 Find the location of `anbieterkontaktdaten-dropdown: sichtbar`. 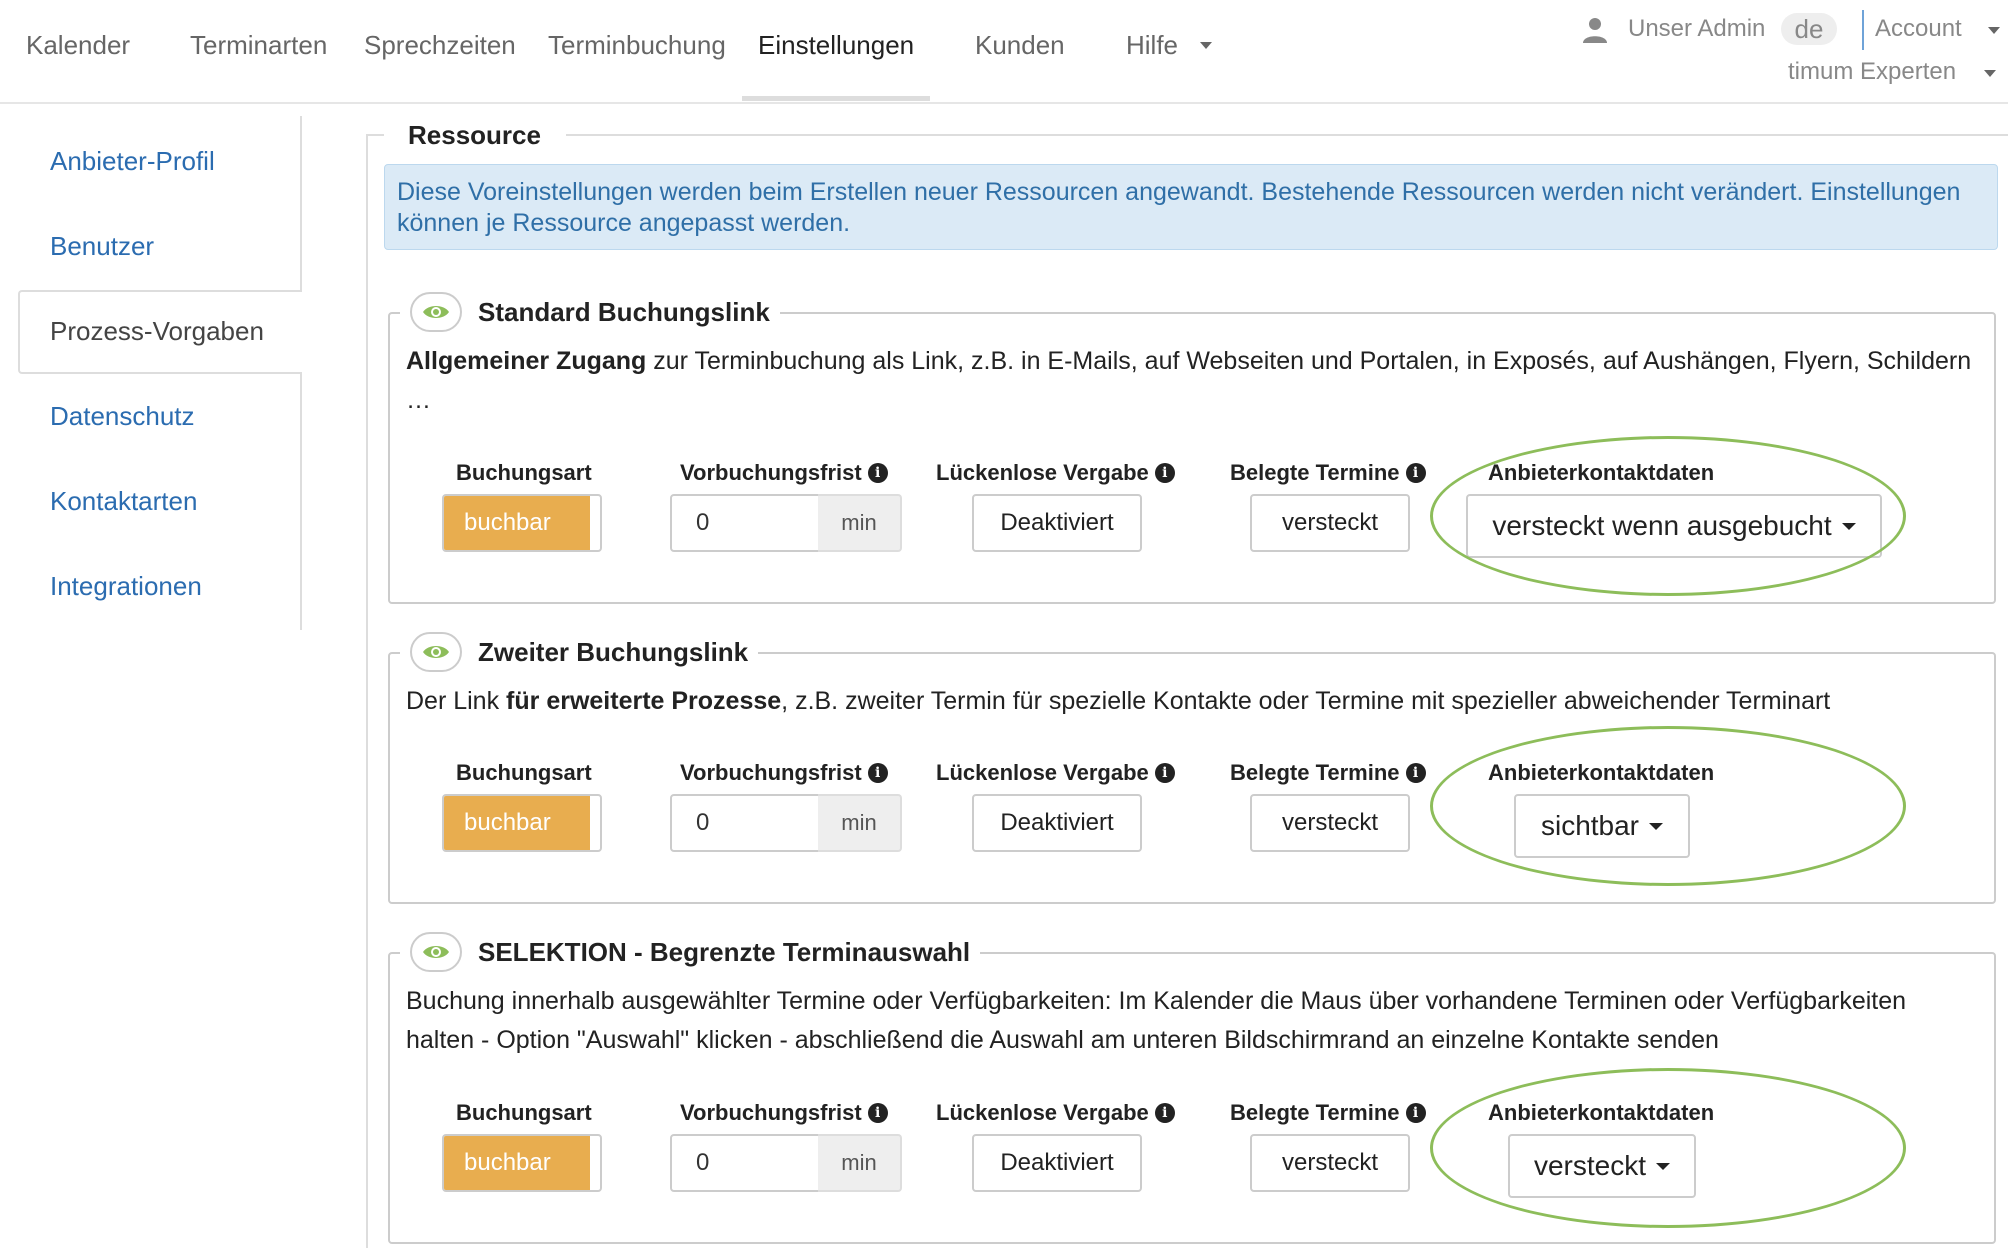

anbieterkontaktdaten-dropdown: sichtbar is located at coordinates (1602, 826).